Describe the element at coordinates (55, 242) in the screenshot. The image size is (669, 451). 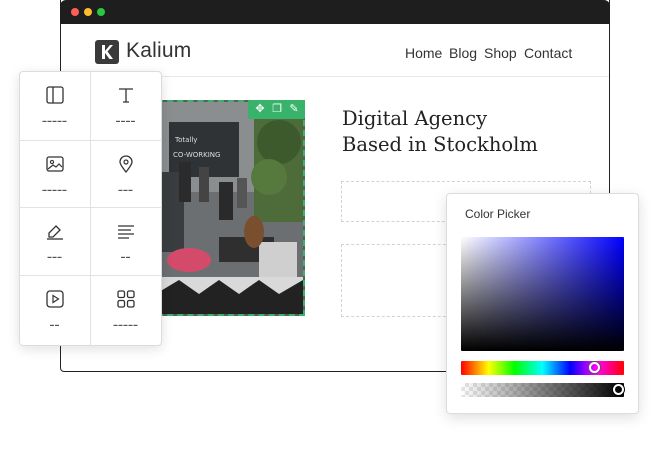
I see `widget-signature: ▬▬▬` at that location.